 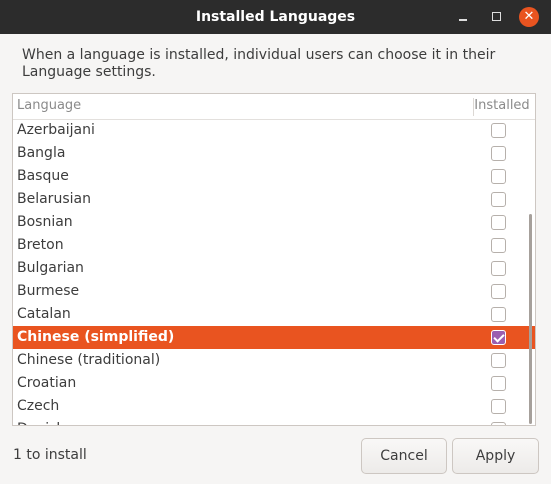 What do you see at coordinates (47, 383) in the screenshot?
I see `language-label: Croatian` at bounding box center [47, 383].